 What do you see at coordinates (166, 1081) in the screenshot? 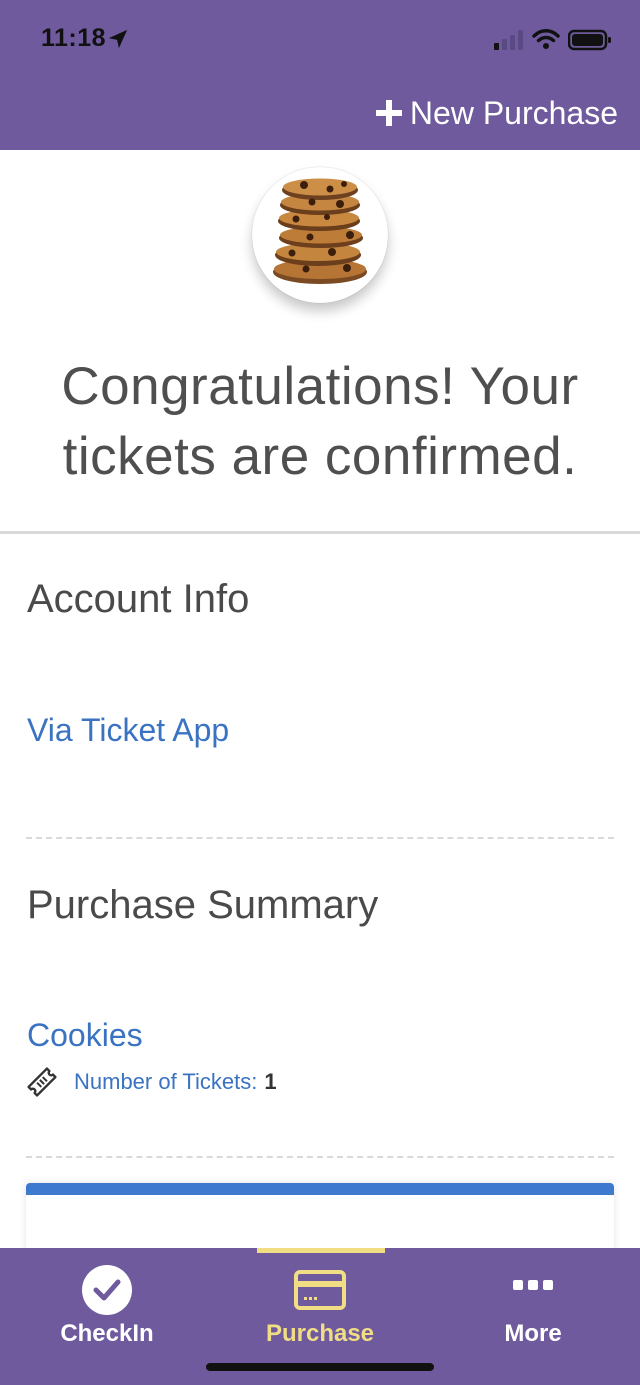
I see `tickets-label: Number of Tickets:` at bounding box center [166, 1081].